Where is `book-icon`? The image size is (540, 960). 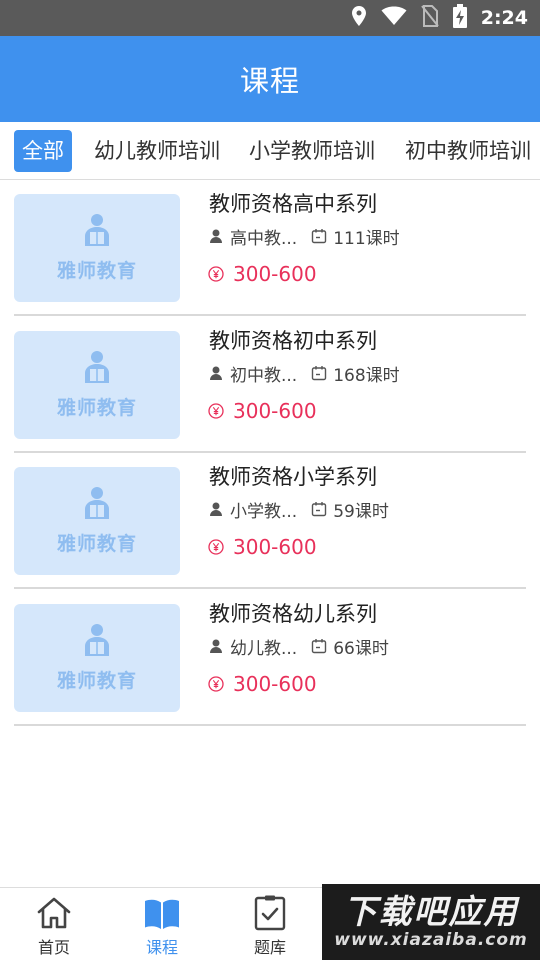 book-icon is located at coordinates (162, 914).